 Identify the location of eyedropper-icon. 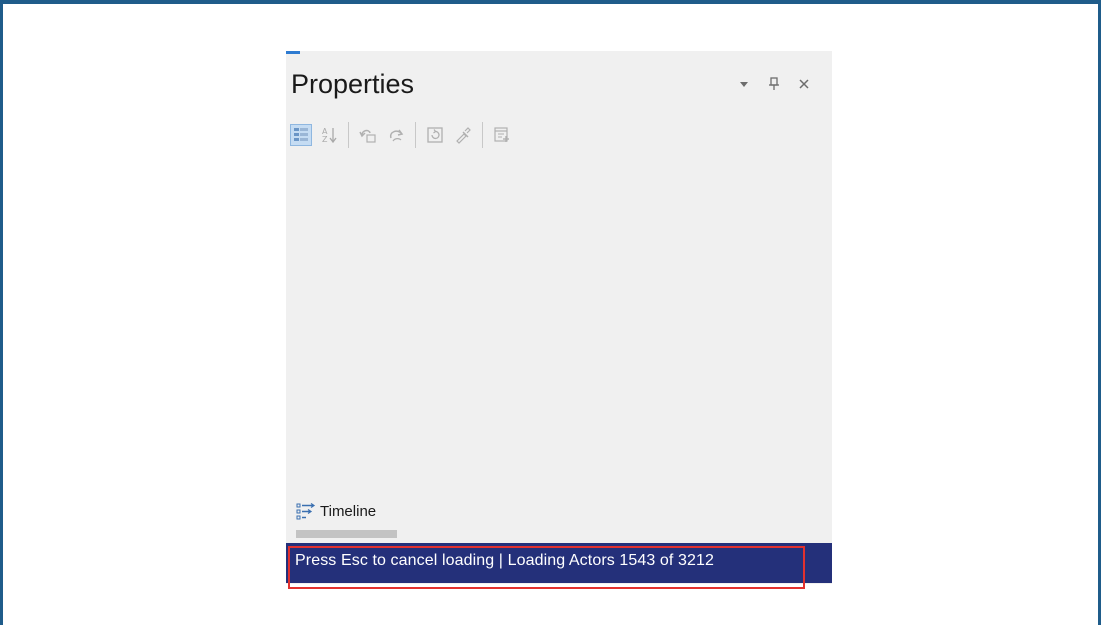
(463, 135).